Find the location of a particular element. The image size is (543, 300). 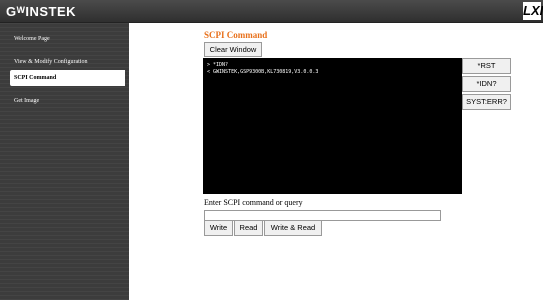

header-bar: GᵂINSTEK LXI is located at coordinates (271, 11).